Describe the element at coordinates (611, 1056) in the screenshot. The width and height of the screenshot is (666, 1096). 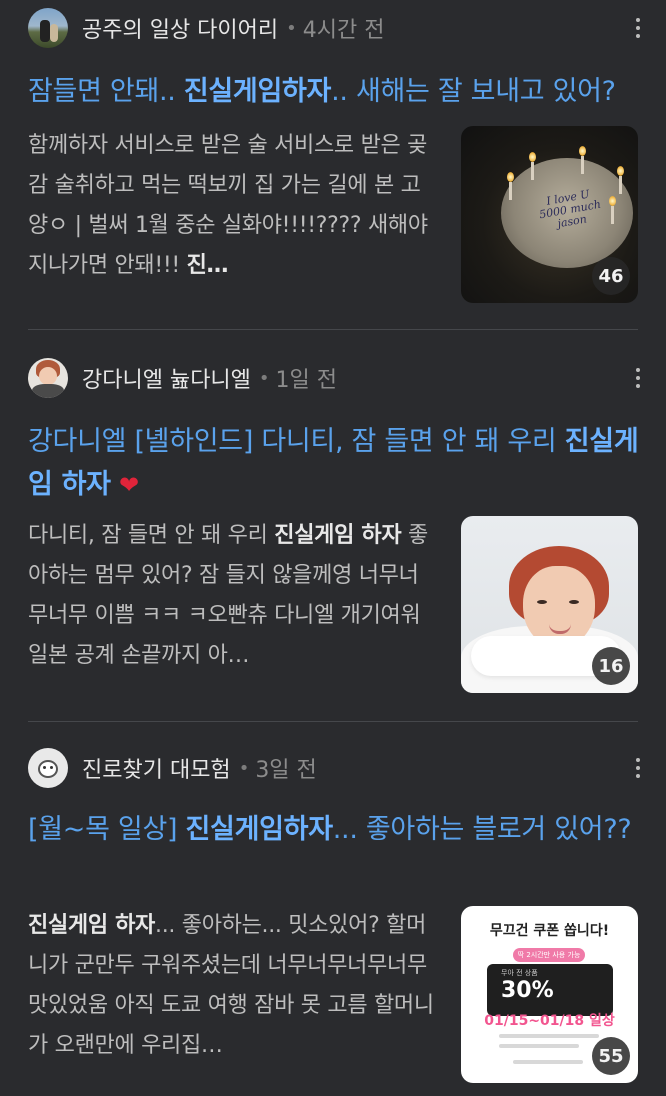
I see `image-count-badge: 55` at that location.